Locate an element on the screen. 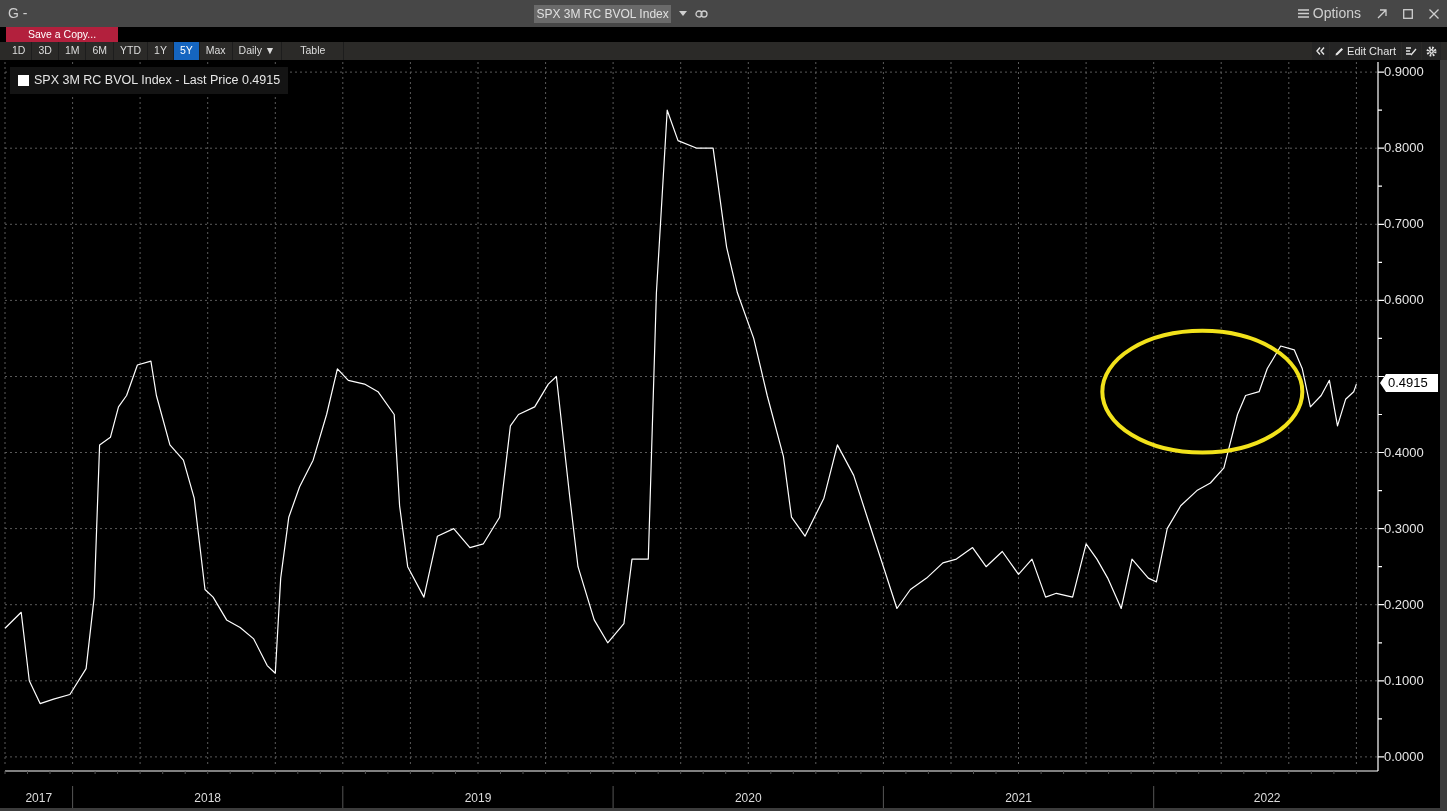  options-menu: Options is located at coordinates (1336, 13).